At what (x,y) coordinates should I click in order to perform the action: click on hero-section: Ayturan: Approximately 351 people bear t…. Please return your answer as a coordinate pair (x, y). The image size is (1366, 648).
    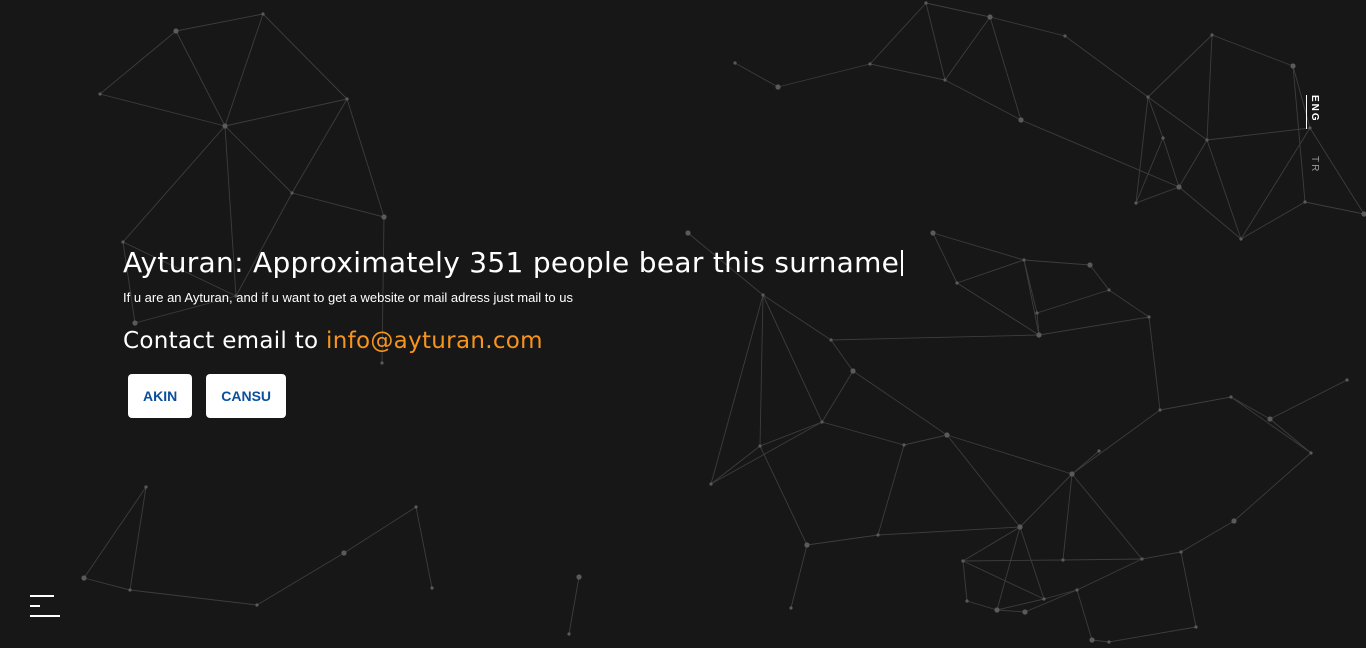
    Looking at the image, I should click on (513, 300).